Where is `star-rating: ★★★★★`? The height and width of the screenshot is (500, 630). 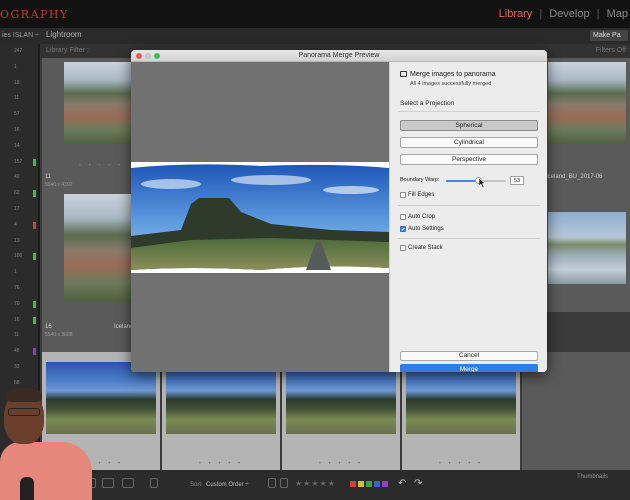 star-rating: ★★★★★ is located at coordinates (315, 483).